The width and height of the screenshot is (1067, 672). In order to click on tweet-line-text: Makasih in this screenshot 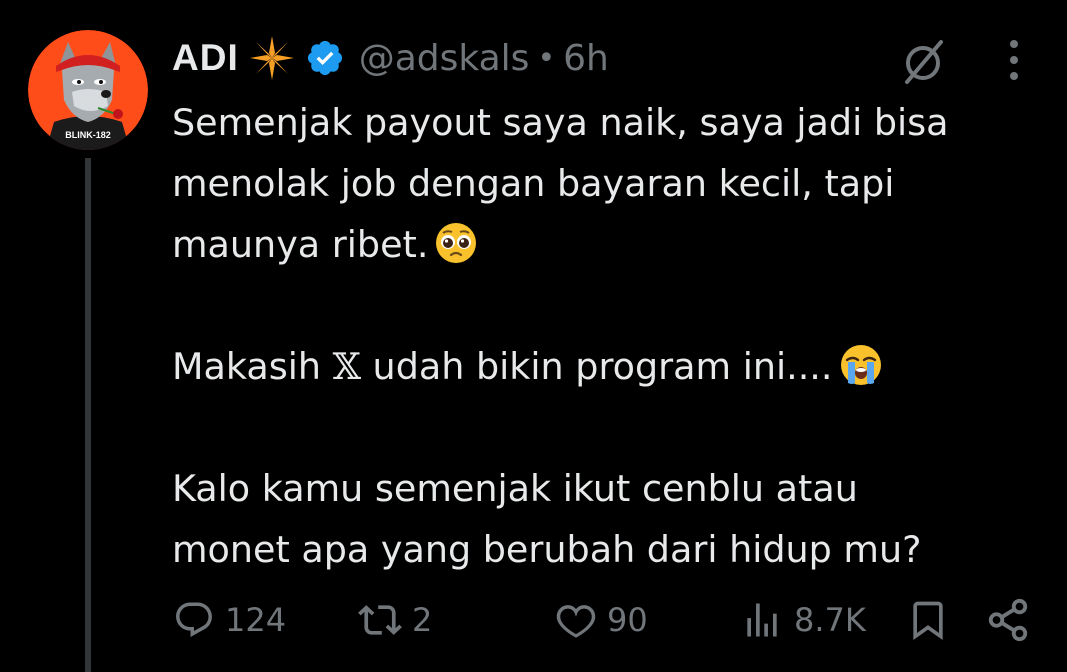, I will do `click(252, 366)`.